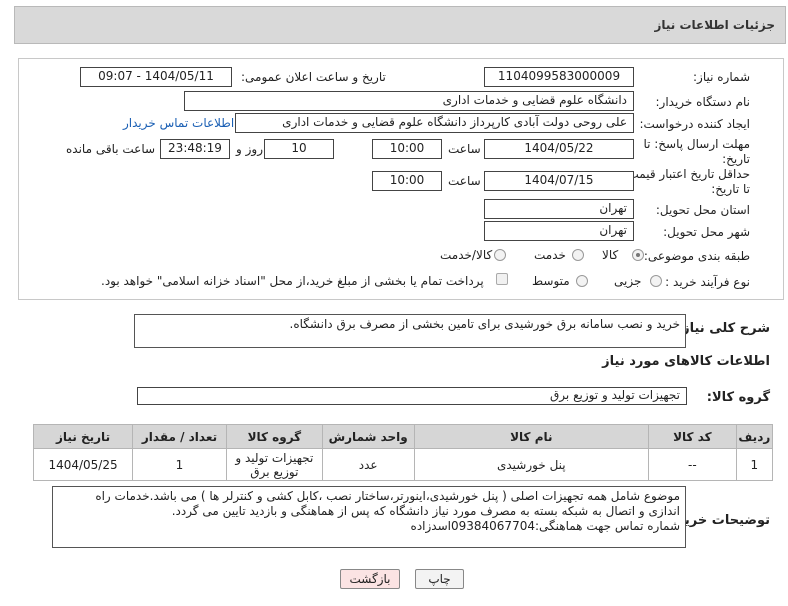 The image size is (788, 606). I want to click on buyer-org-field: دانشگاه علوم قضایی و خدمات اداری, so click(409, 101).